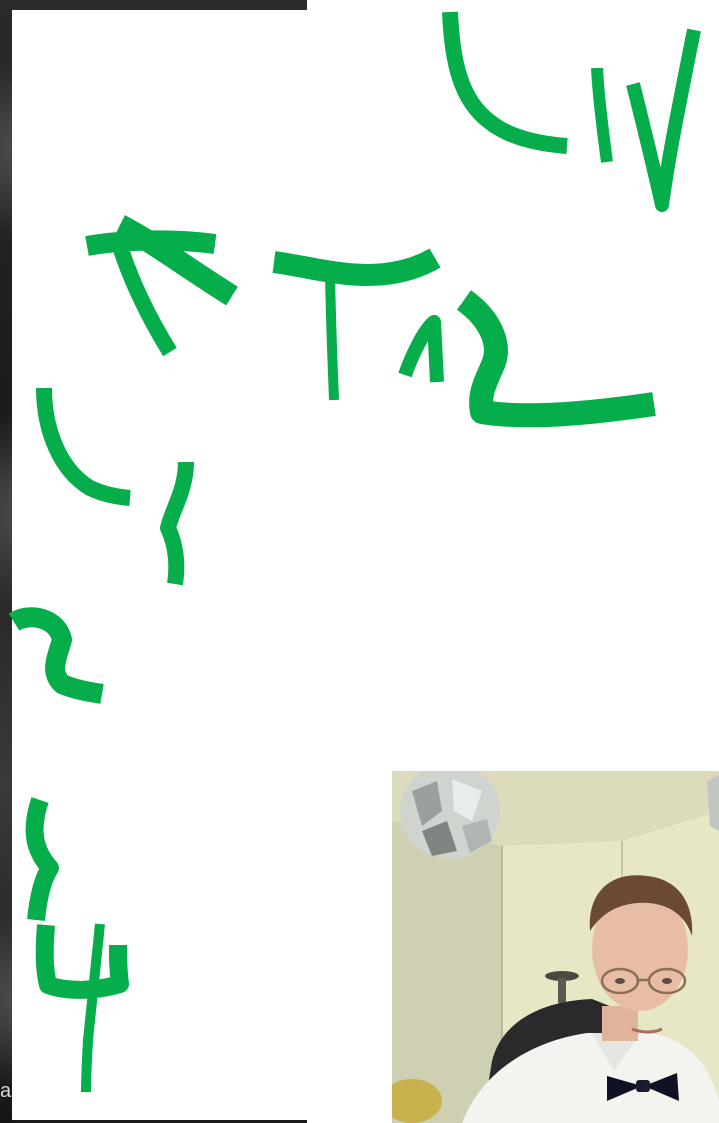 This screenshot has width=719, height=1123. I want to click on webcam-self-view, so click(555, 947).